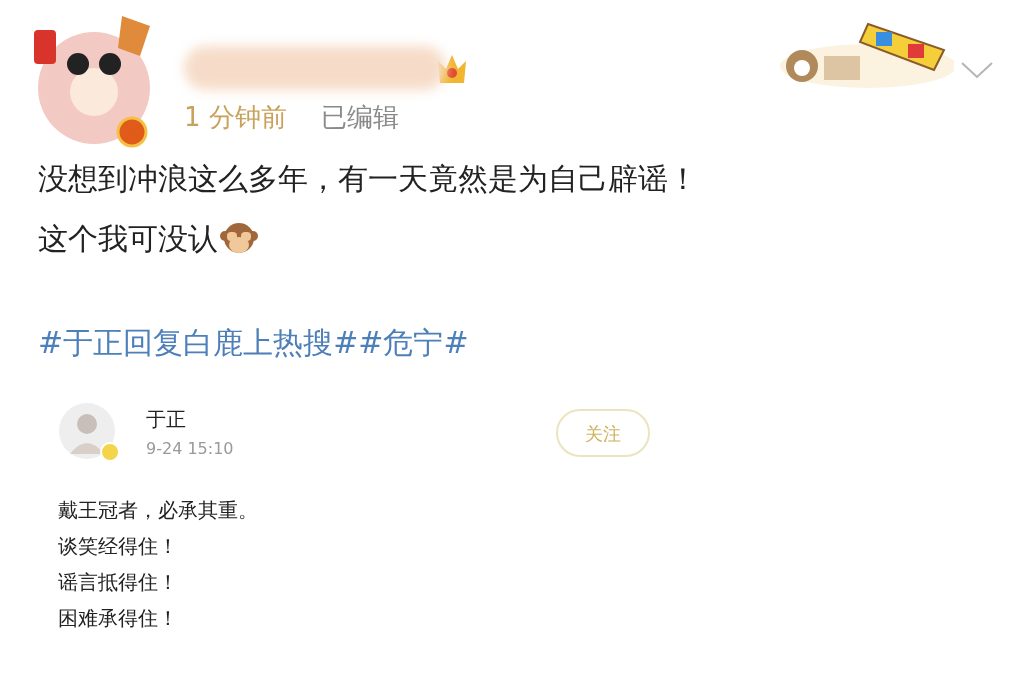 The width and height of the screenshot is (1024, 692). I want to click on hashtag-link: #危宁#, so click(413, 343).